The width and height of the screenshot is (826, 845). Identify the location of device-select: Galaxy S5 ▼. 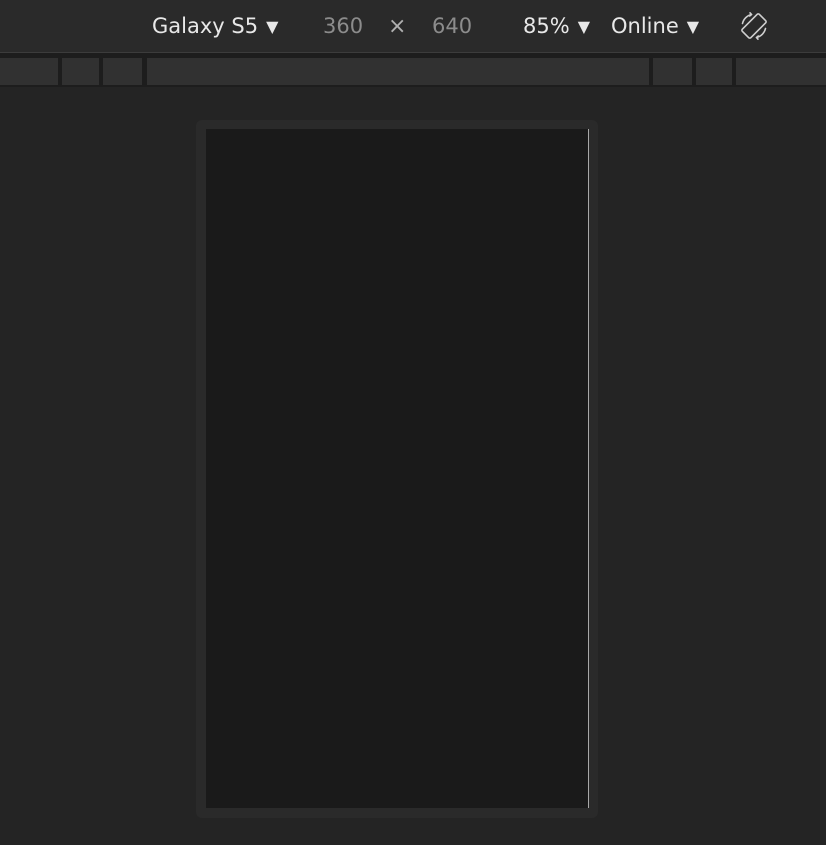
(215, 26).